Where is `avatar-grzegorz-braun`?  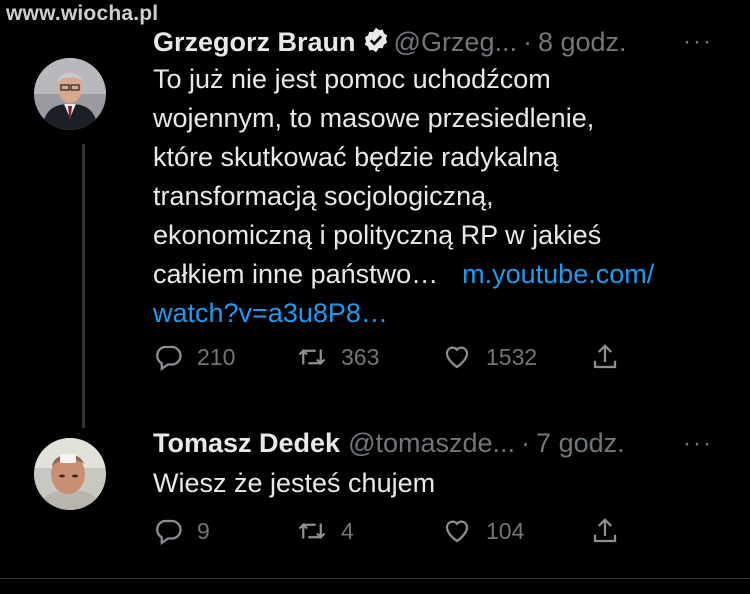
avatar-grzegorz-braun is located at coordinates (70, 94).